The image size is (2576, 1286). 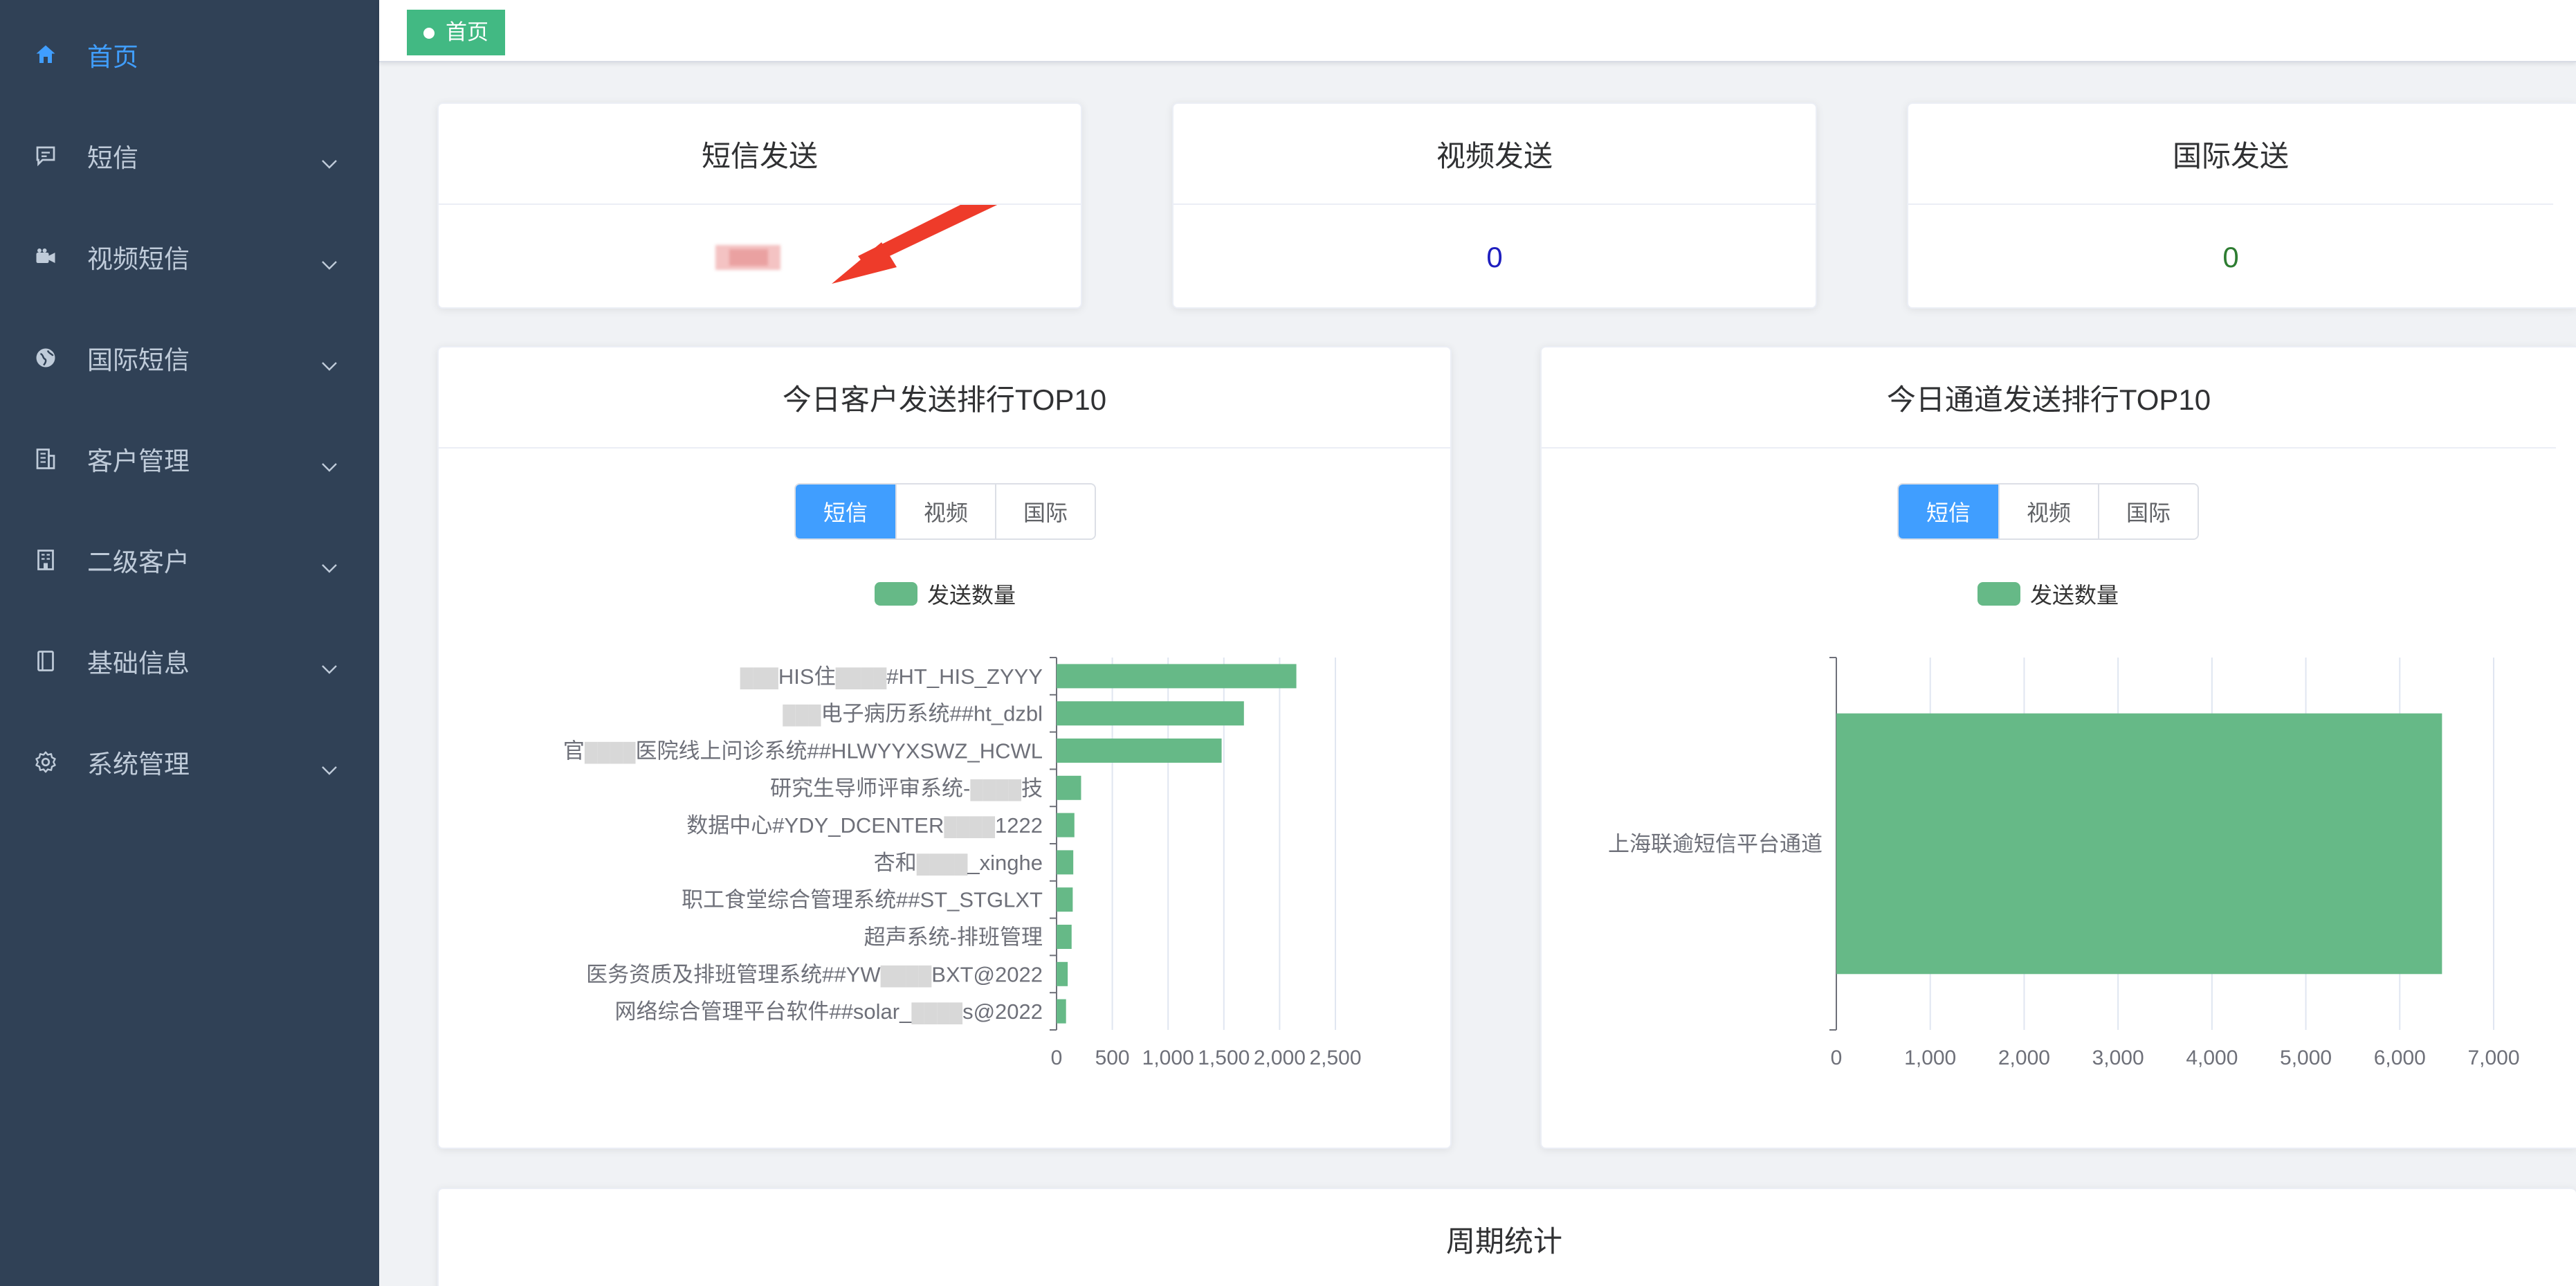 I want to click on x-tick-label: 3,000, so click(x=2118, y=1058).